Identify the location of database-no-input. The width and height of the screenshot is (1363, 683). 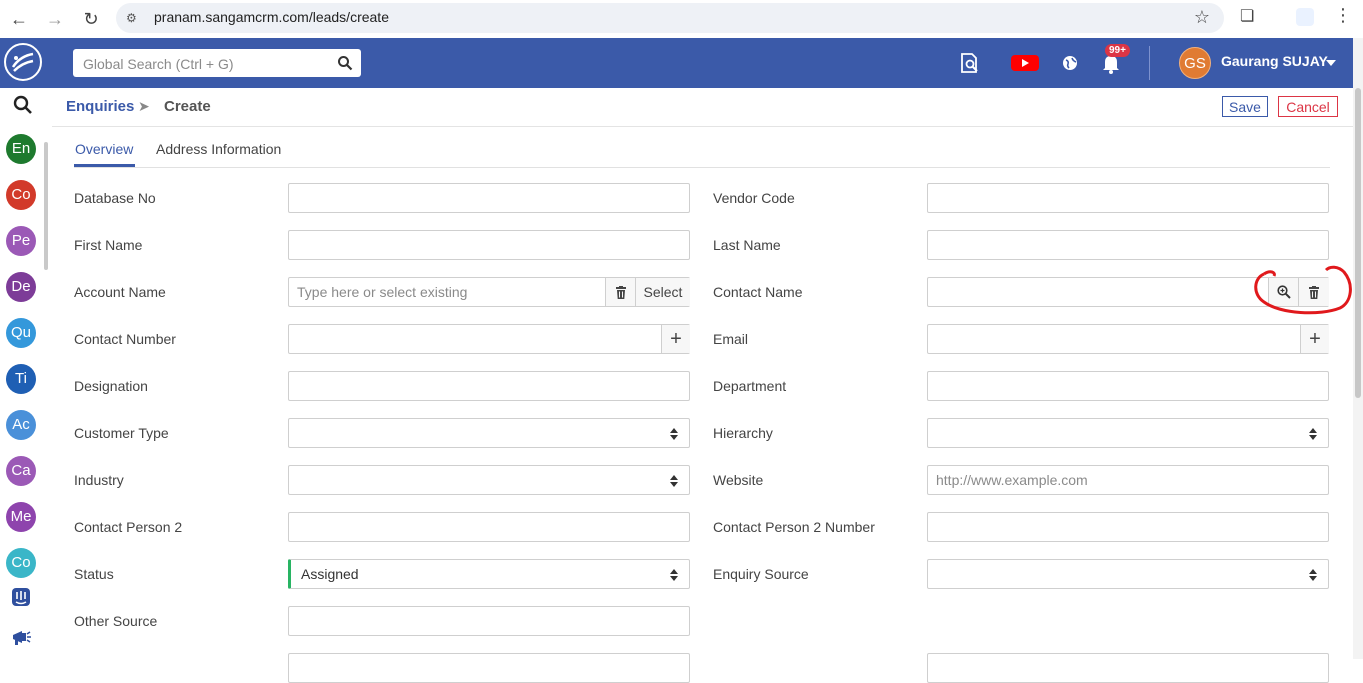
(489, 198).